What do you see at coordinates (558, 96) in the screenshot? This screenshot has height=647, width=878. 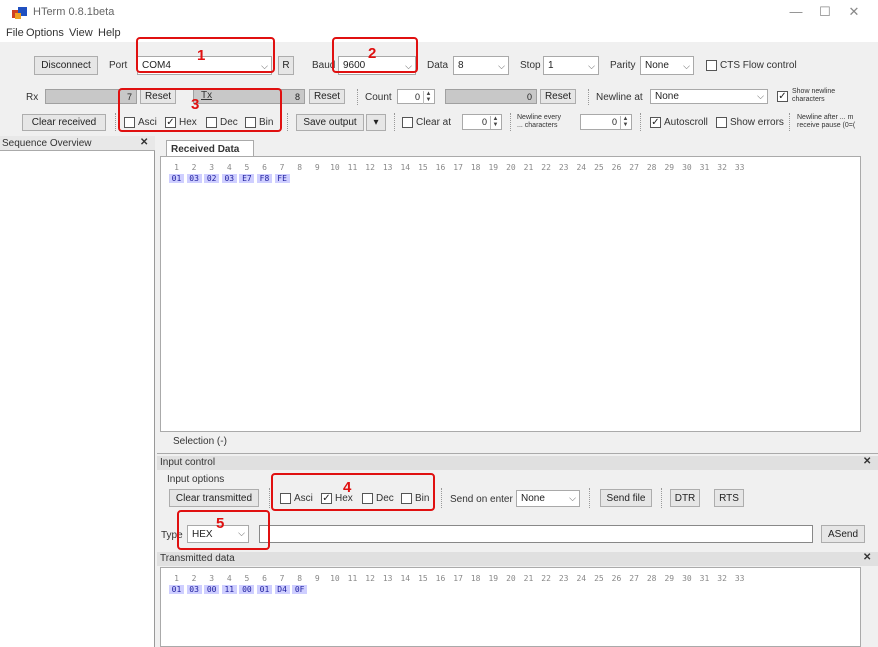 I see `count-reset-button: Reset` at bounding box center [558, 96].